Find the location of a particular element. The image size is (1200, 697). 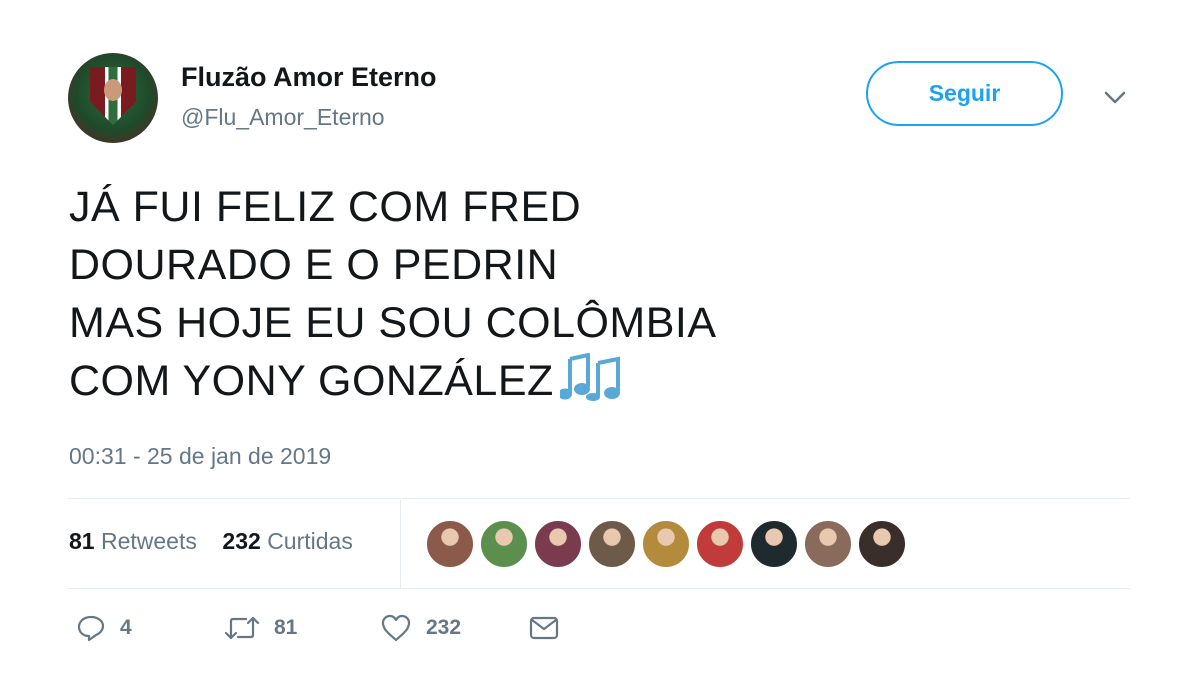

like-count: 232 is located at coordinates (444, 627).